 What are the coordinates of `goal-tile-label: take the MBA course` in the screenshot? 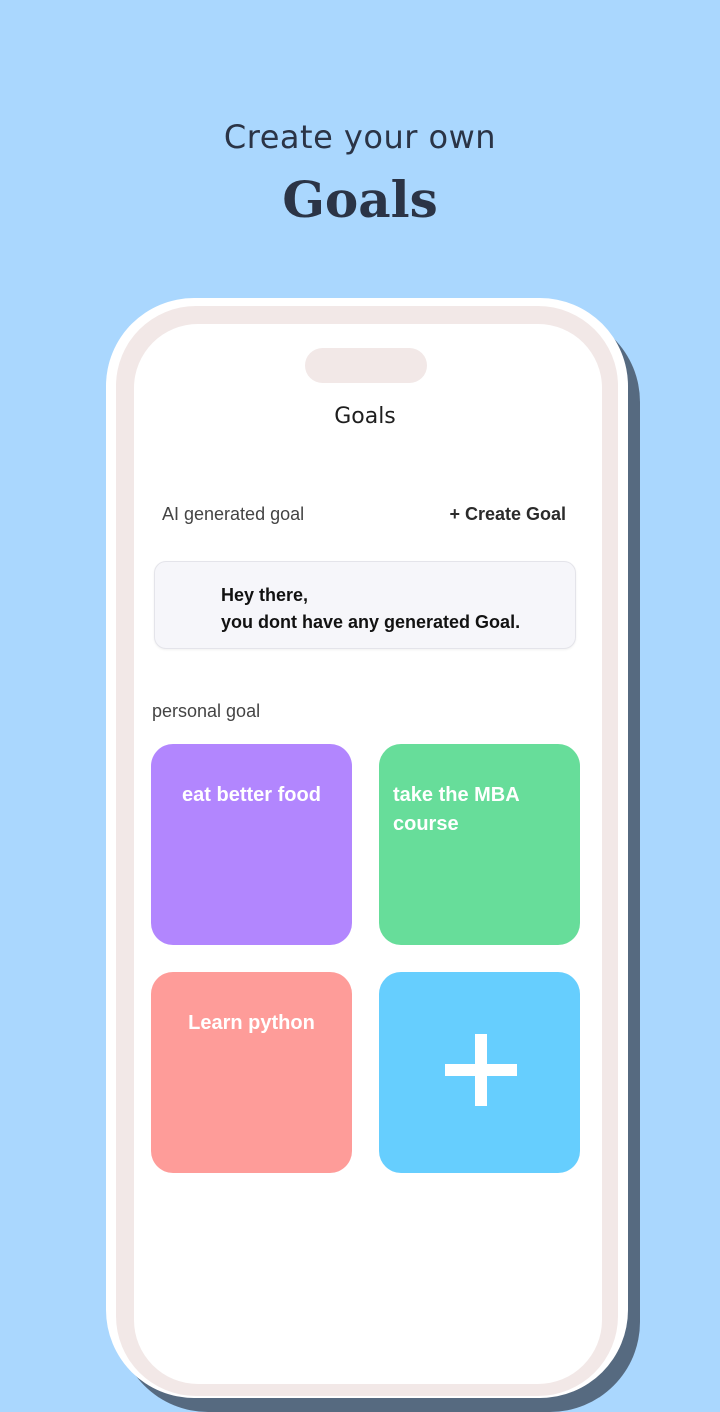 It's located at (456, 809).